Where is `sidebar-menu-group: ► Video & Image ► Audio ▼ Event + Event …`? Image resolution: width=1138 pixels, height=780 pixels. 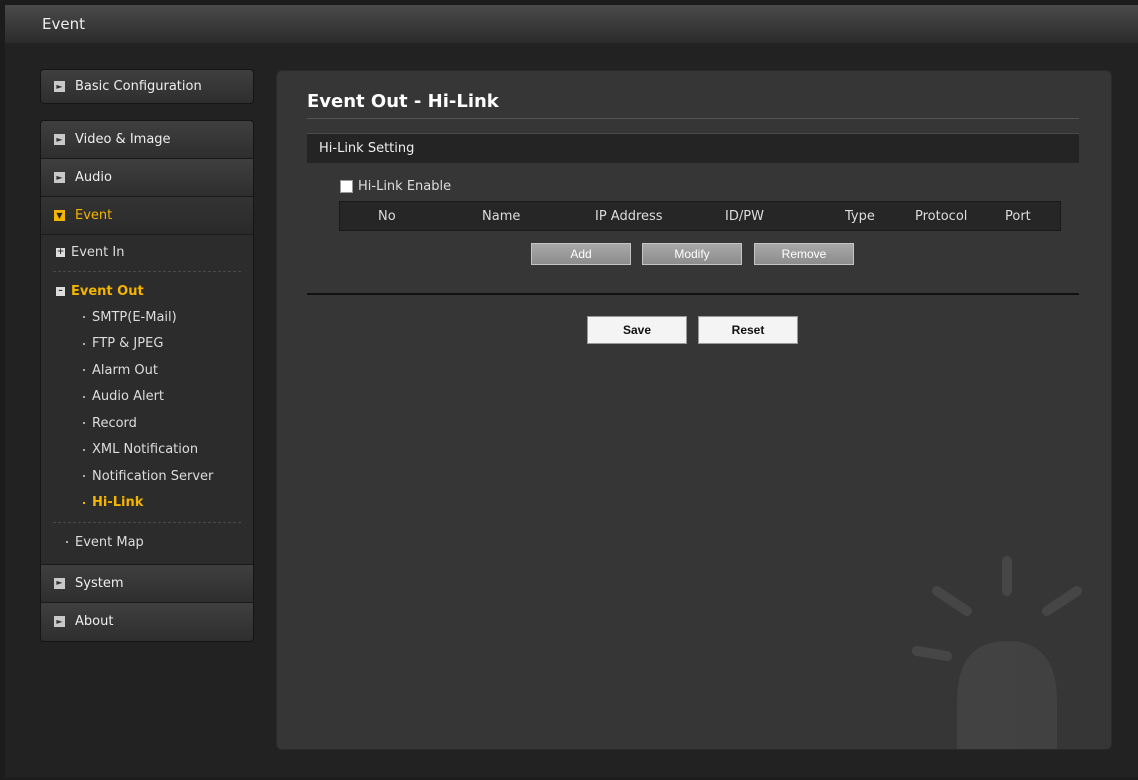 sidebar-menu-group: ► Video & Image ► Audio ▼ Event + Event … is located at coordinates (147, 381).